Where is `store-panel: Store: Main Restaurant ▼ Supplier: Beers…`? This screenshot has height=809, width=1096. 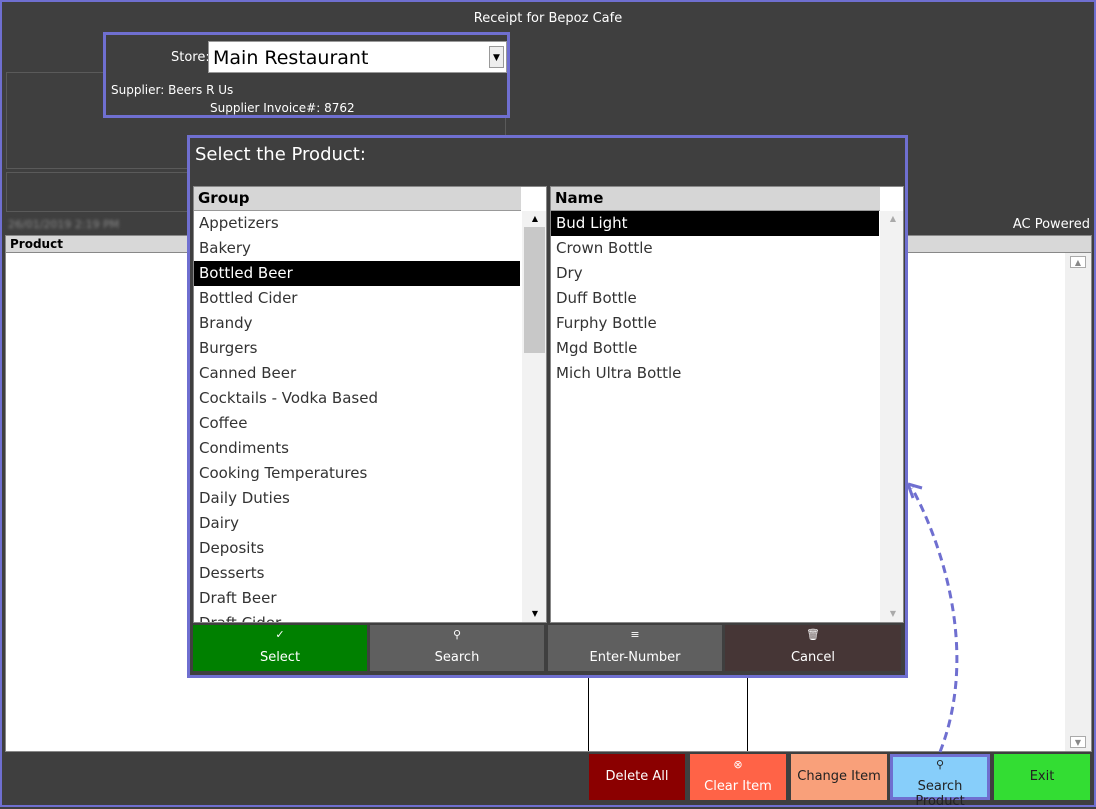 store-panel: Store: Main Restaurant ▼ Supplier: Beers… is located at coordinates (306, 75).